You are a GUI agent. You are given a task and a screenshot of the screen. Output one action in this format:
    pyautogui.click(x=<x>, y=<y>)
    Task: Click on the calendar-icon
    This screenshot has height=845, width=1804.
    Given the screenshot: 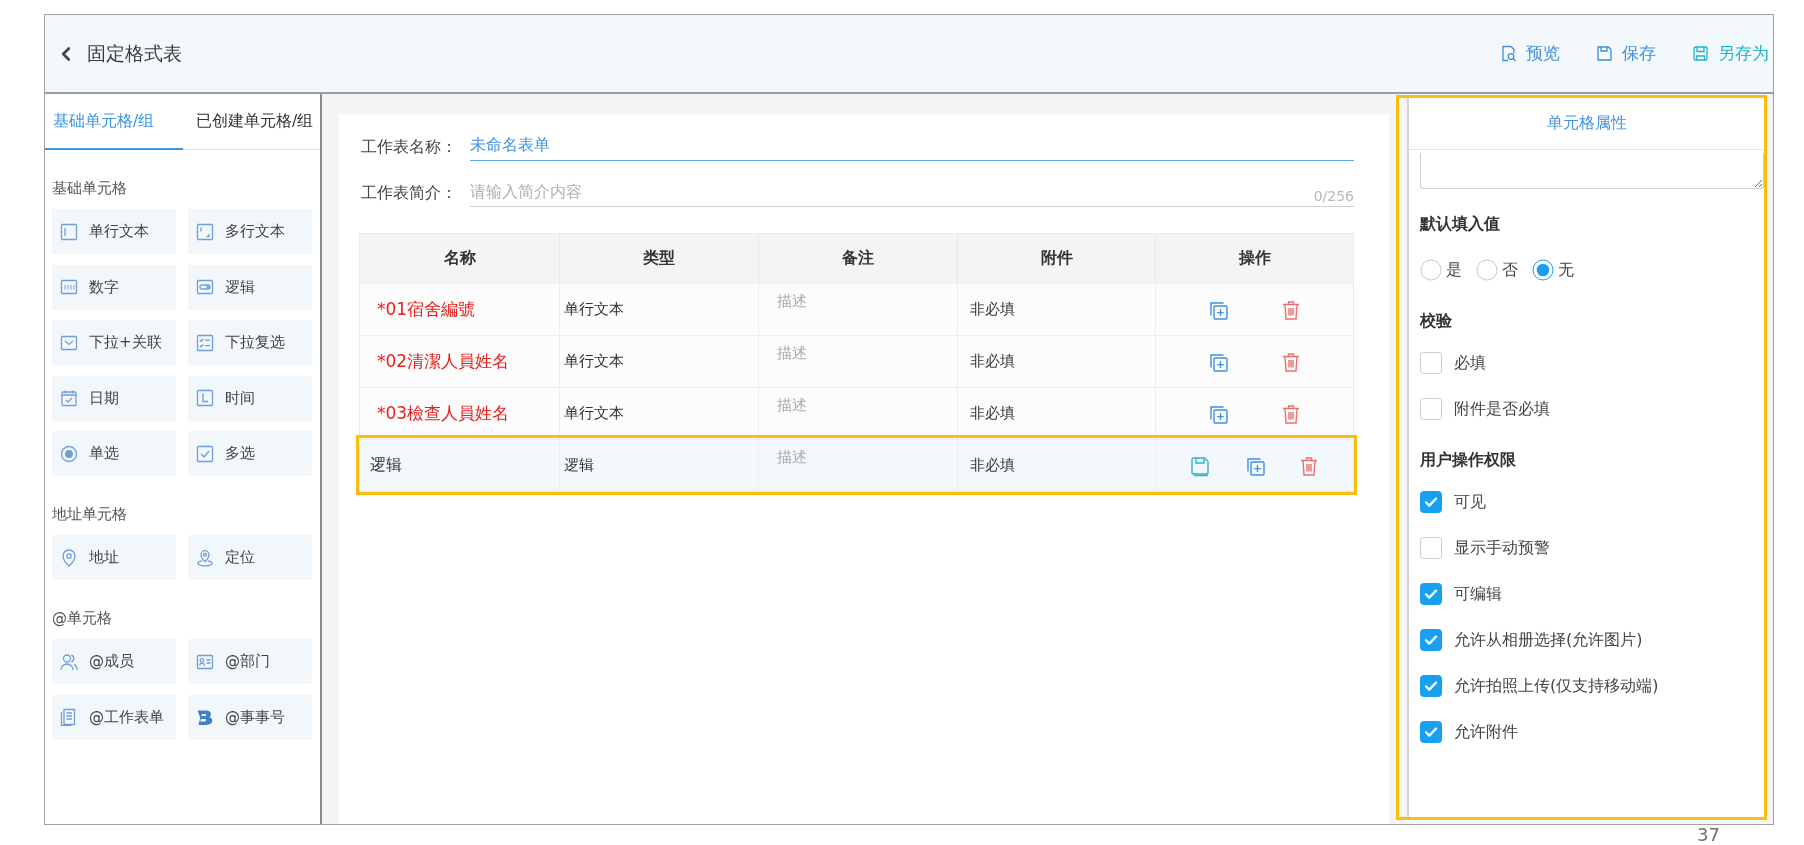 What is the action you would take?
    pyautogui.click(x=69, y=398)
    